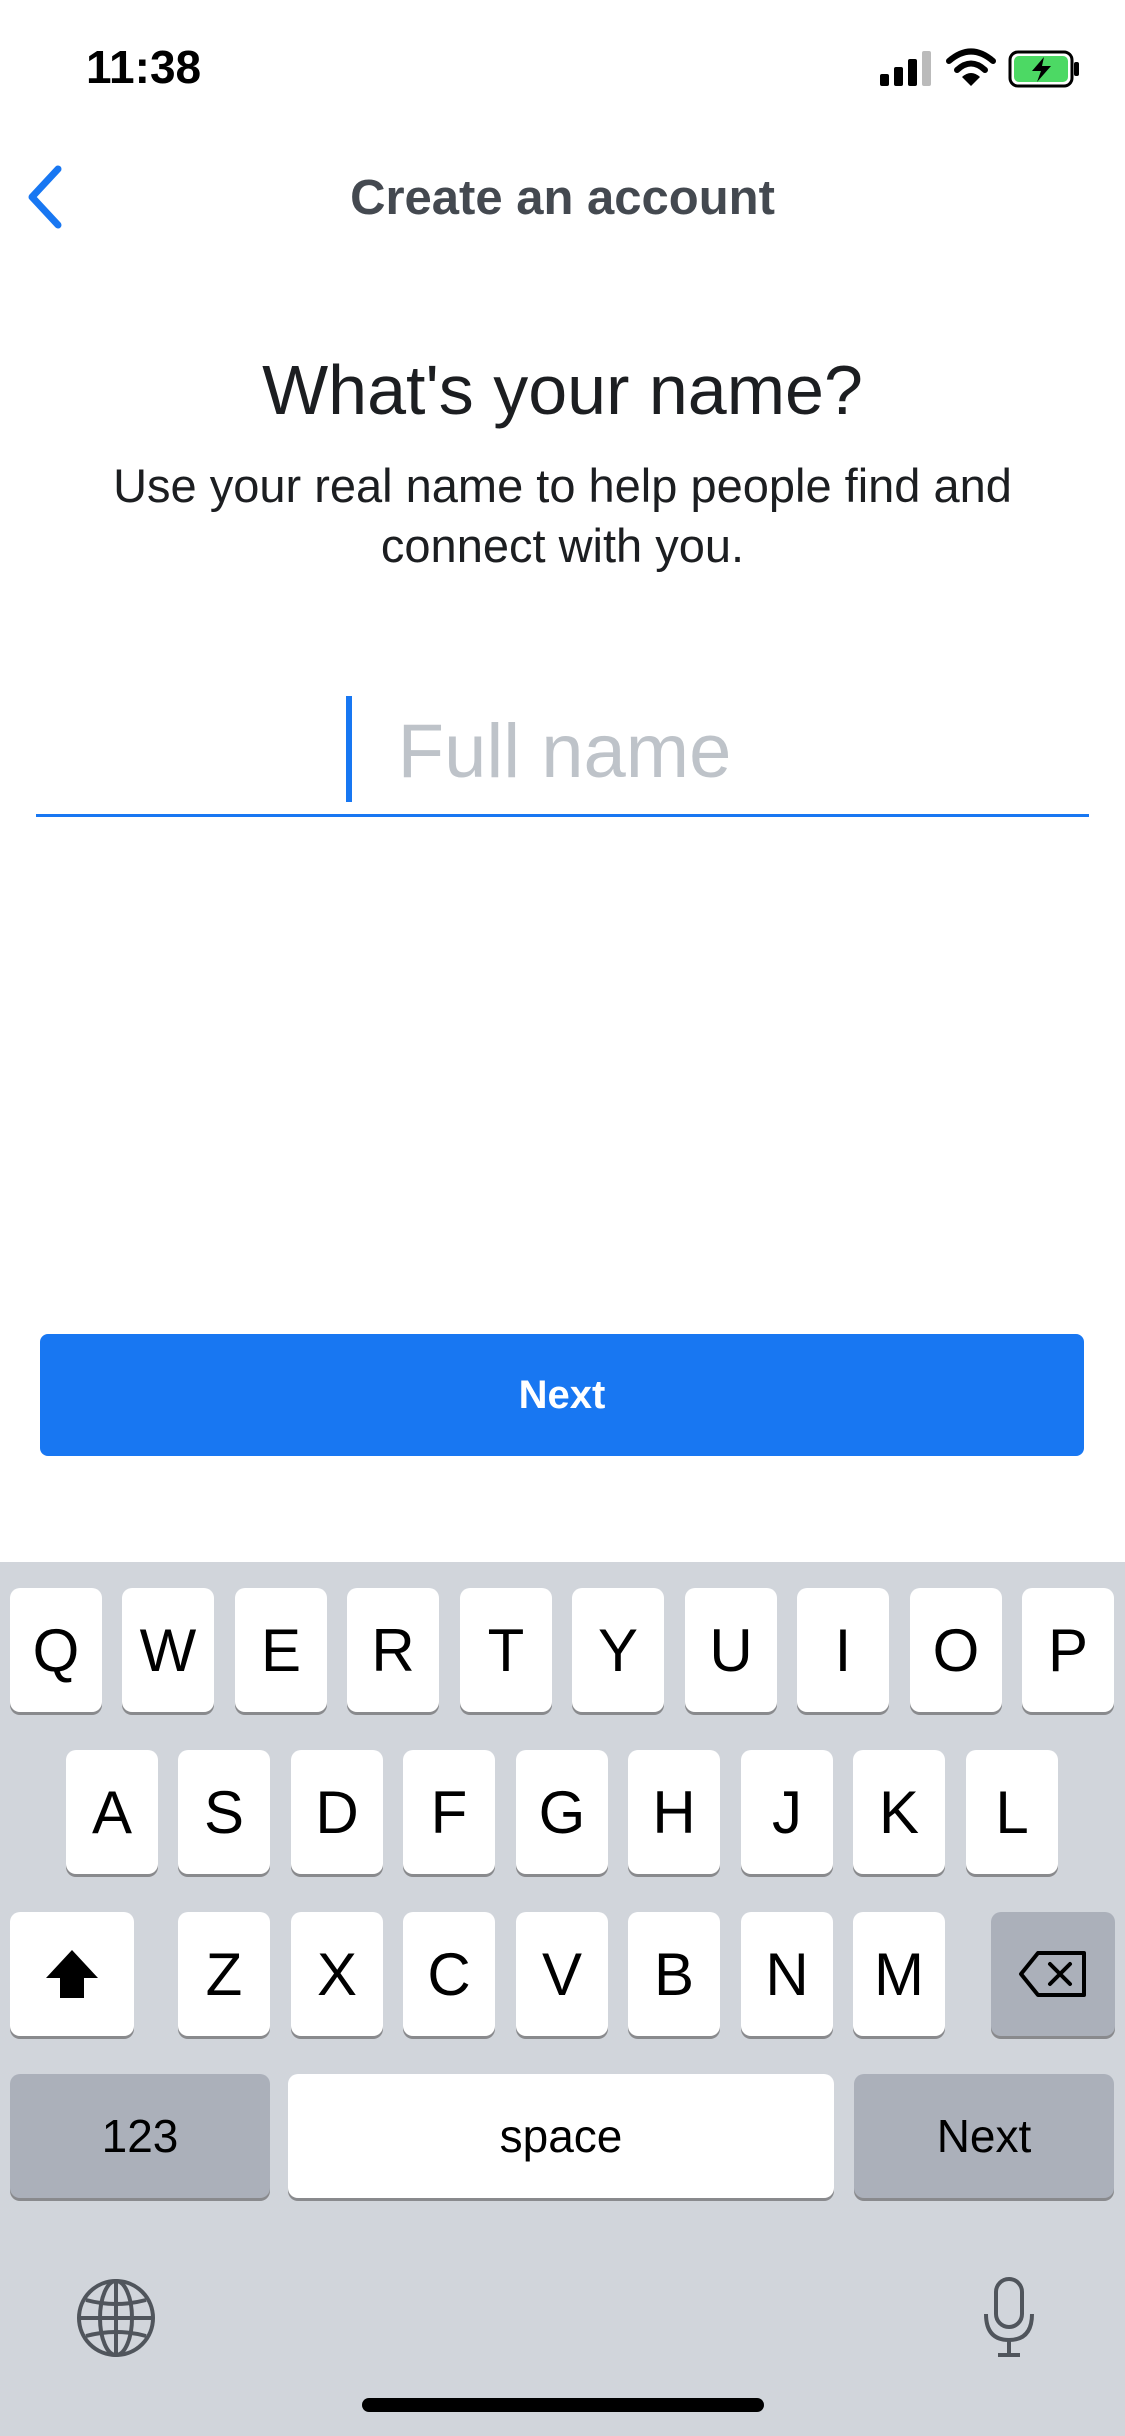 This screenshot has height=2436, width=1125. Describe the element at coordinates (906, 68) in the screenshot. I see `cellular-signal-icon` at that location.